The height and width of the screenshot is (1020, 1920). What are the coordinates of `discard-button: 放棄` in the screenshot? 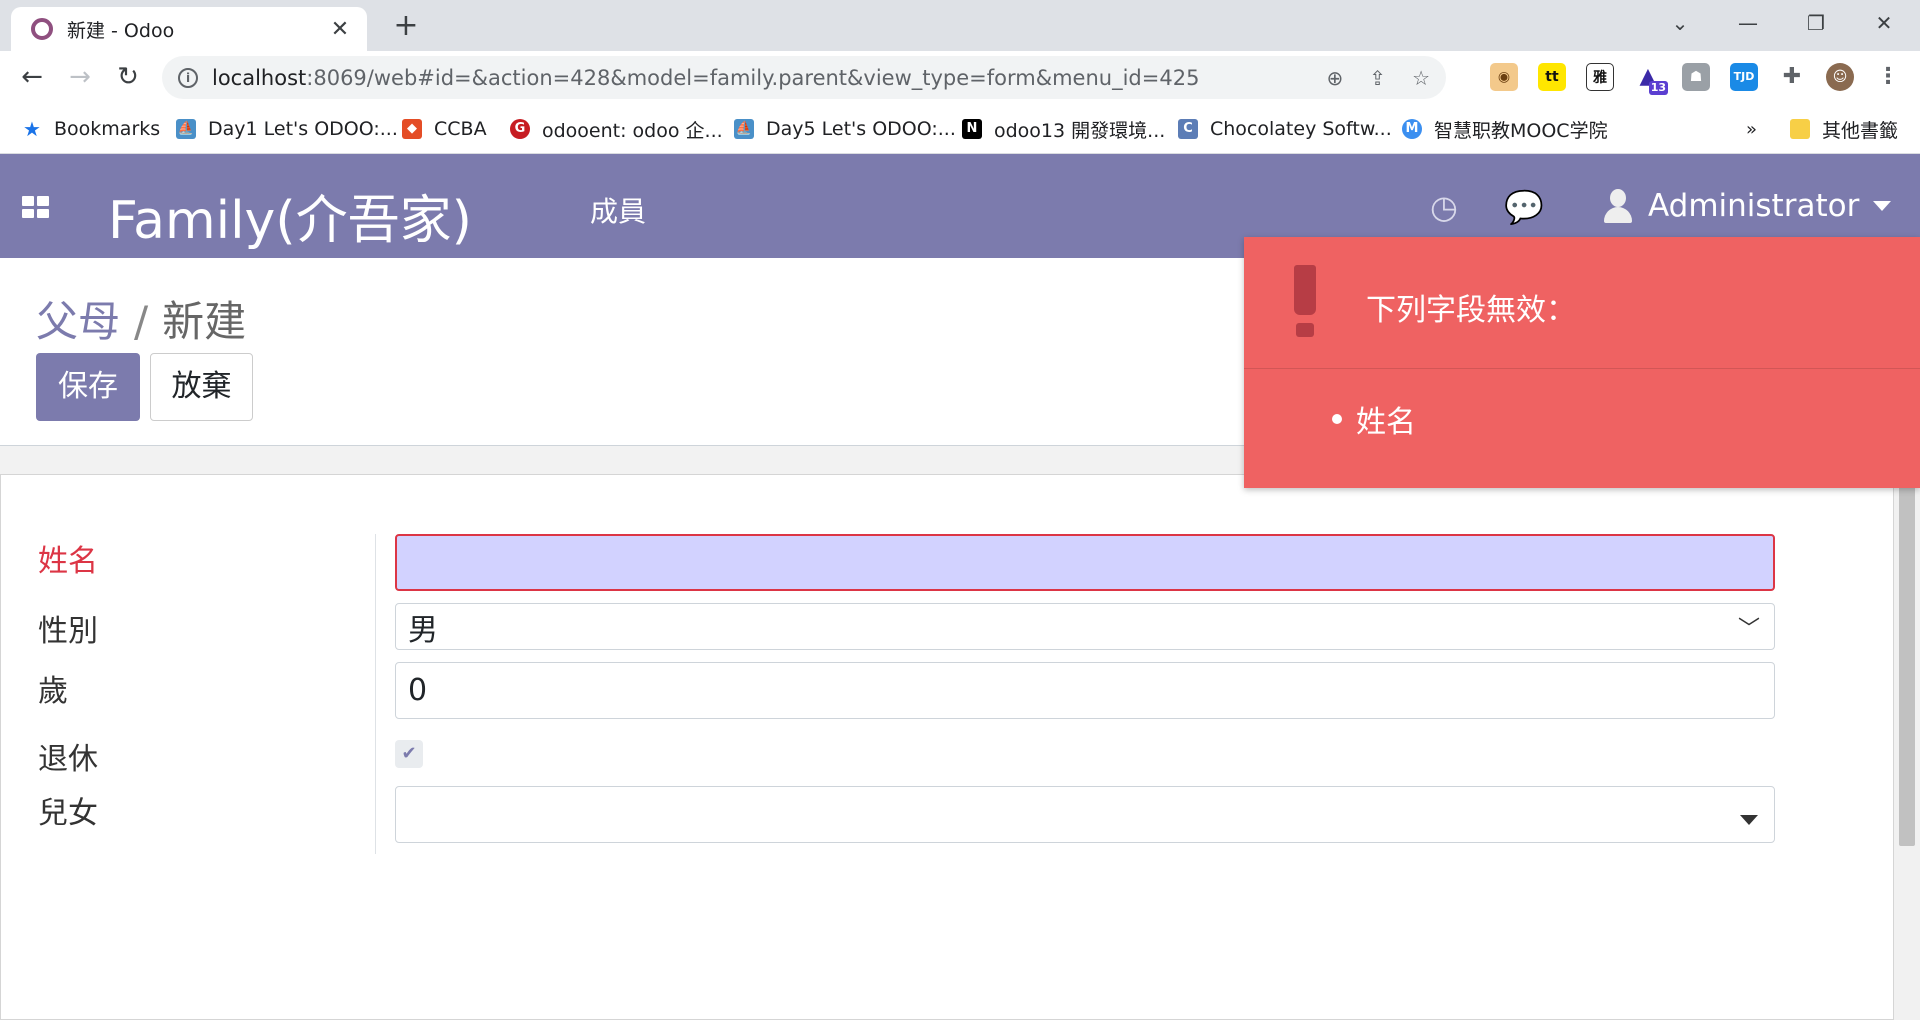 It's located at (201, 387).